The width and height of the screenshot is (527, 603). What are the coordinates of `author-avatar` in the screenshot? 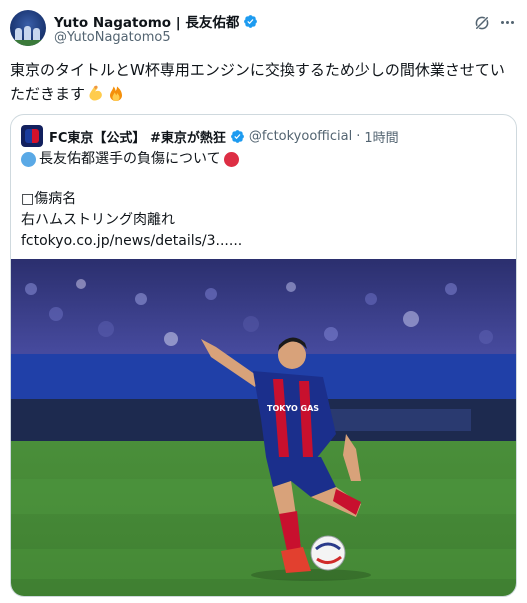 It's located at (28, 28).